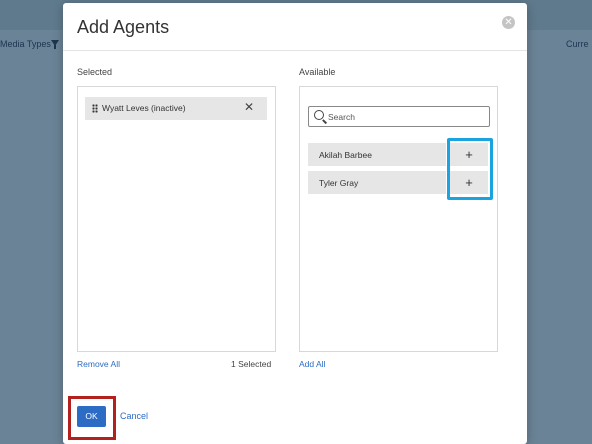 The width and height of the screenshot is (592, 444). What do you see at coordinates (377, 154) in the screenshot?
I see `available-agent-item: Akilah Barbee` at bounding box center [377, 154].